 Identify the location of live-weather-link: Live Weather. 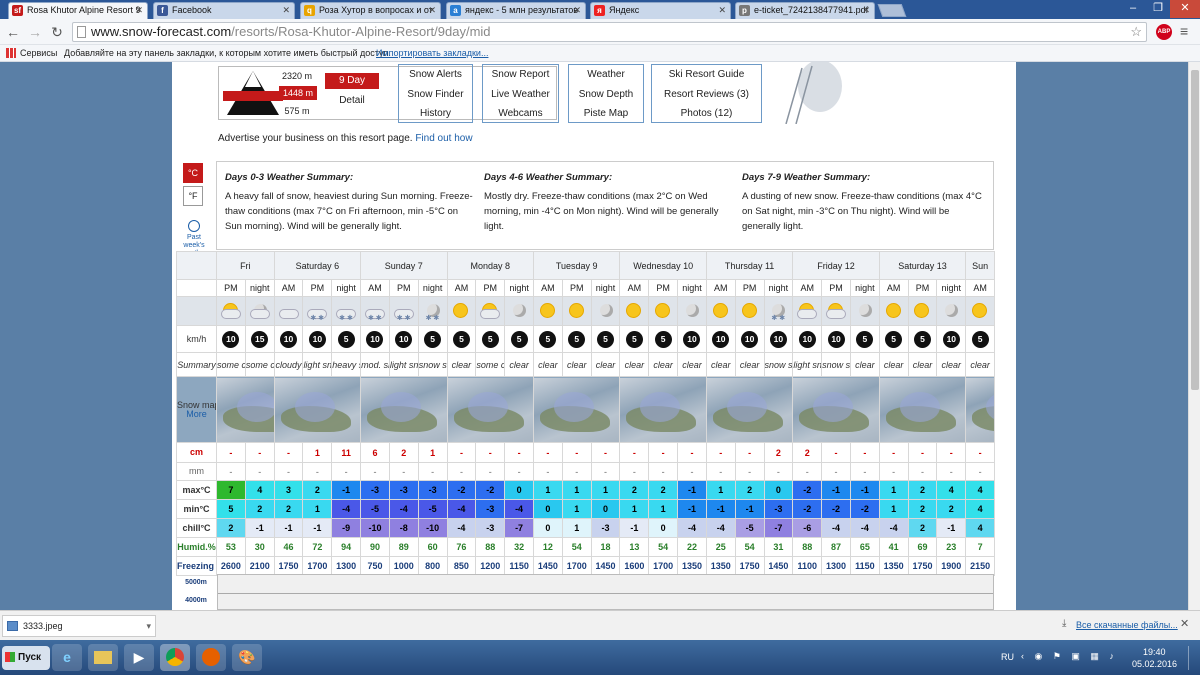
(520, 95).